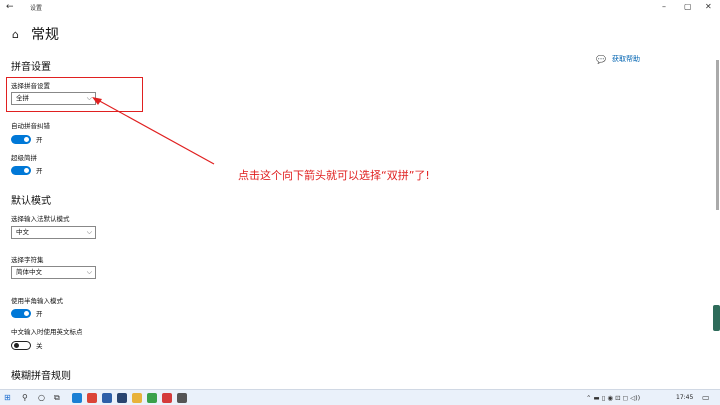 The height and width of the screenshot is (405, 720). I want to click on en-punct-toggle, so click(21, 345).